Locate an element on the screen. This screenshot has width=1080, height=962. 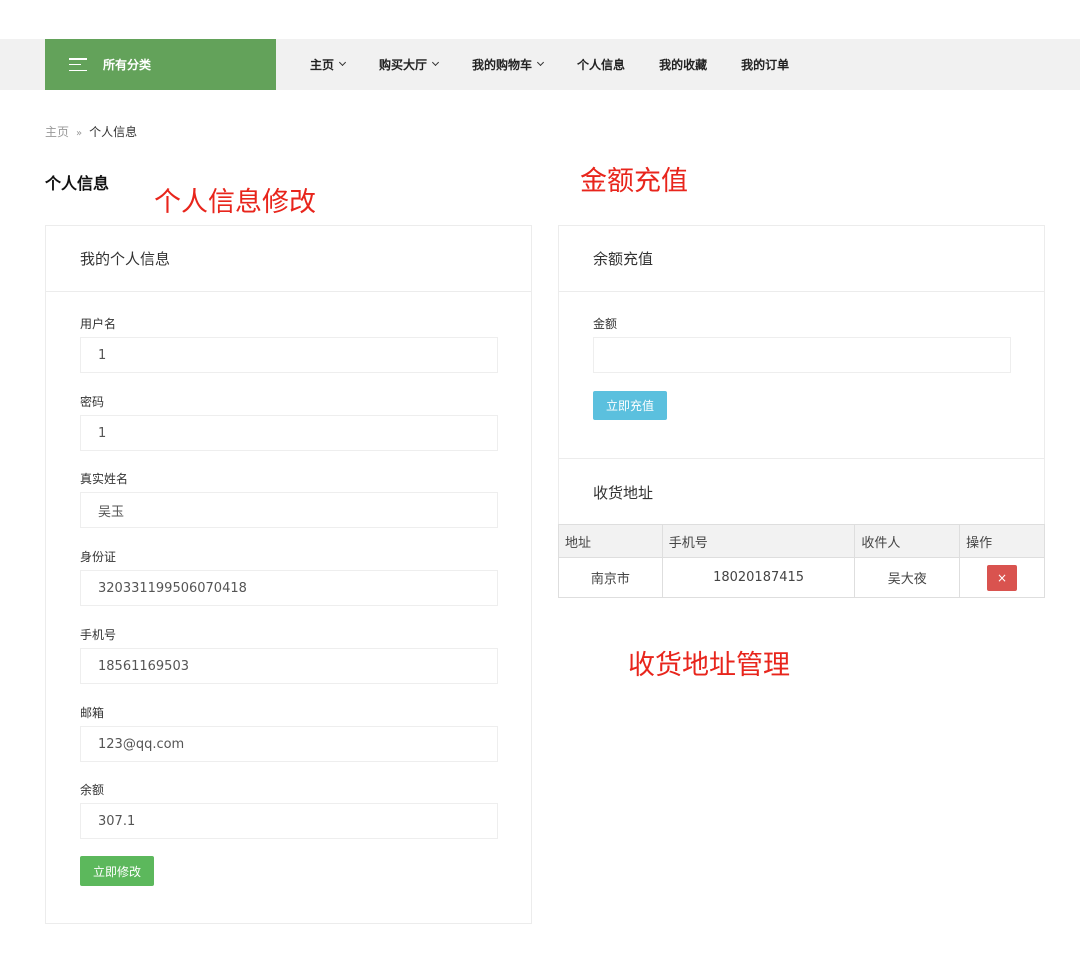
idcard-field: 320331199506070418 is located at coordinates (289, 588).